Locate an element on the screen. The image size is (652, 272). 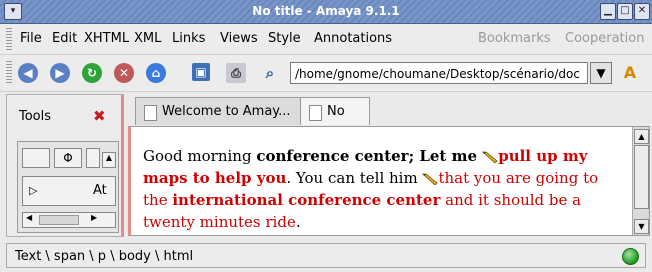
menu-xml: XML is located at coordinates (147, 38).